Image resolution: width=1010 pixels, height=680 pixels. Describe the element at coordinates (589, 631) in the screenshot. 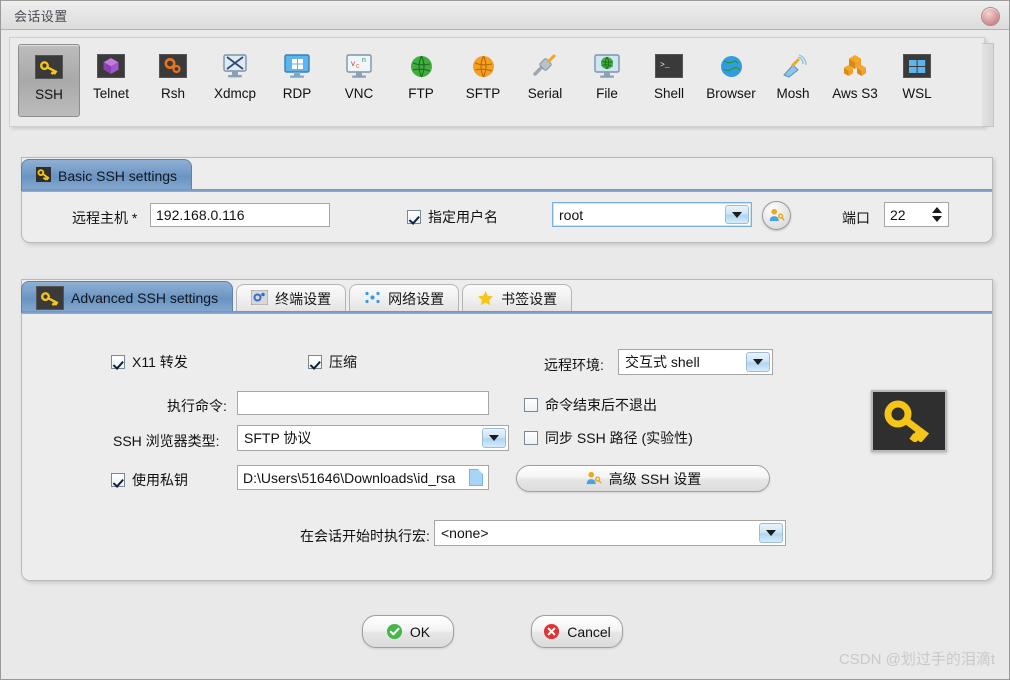

I see `cancel-label: Cancel` at that location.